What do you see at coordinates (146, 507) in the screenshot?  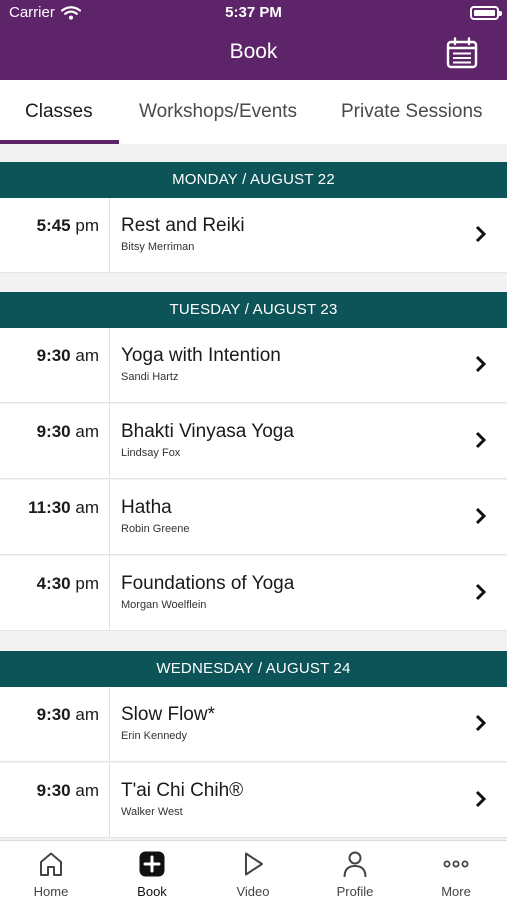 I see `class-name: Hatha` at bounding box center [146, 507].